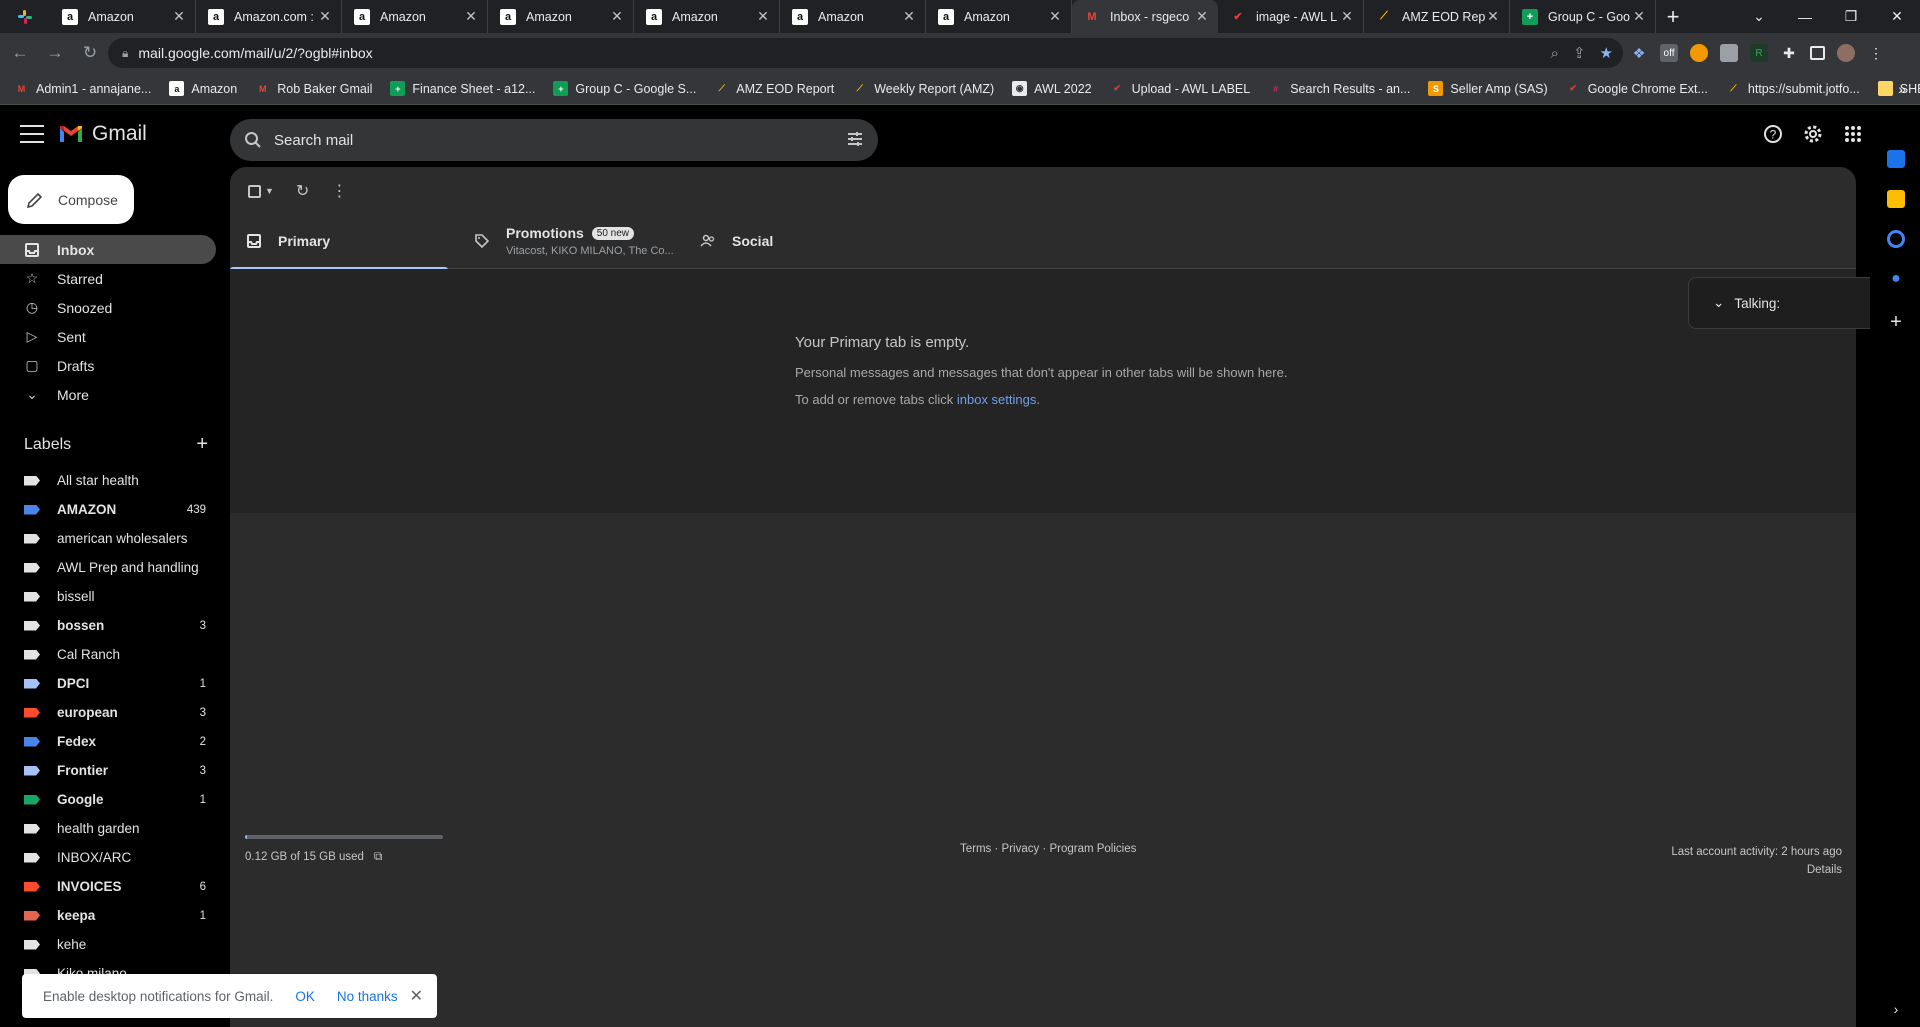 Image resolution: width=1920 pixels, height=1027 pixels. Describe the element at coordinates (1788, 303) in the screenshot. I see `talking-panel: ⌄ Talking:` at that location.